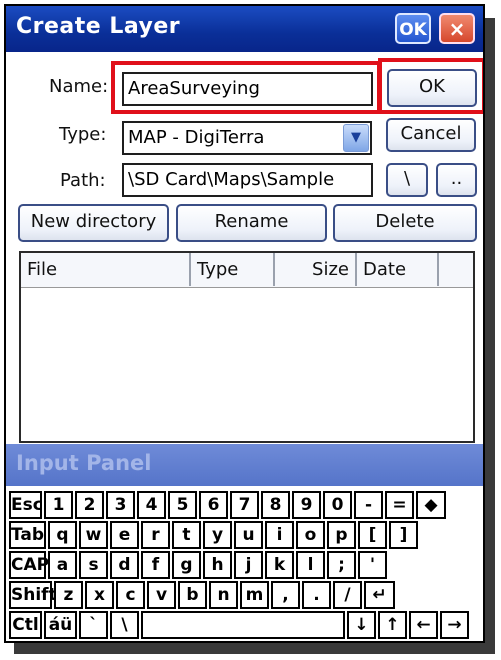  What do you see at coordinates (457, 28) in the screenshot?
I see `title-close-button: ×` at bounding box center [457, 28].